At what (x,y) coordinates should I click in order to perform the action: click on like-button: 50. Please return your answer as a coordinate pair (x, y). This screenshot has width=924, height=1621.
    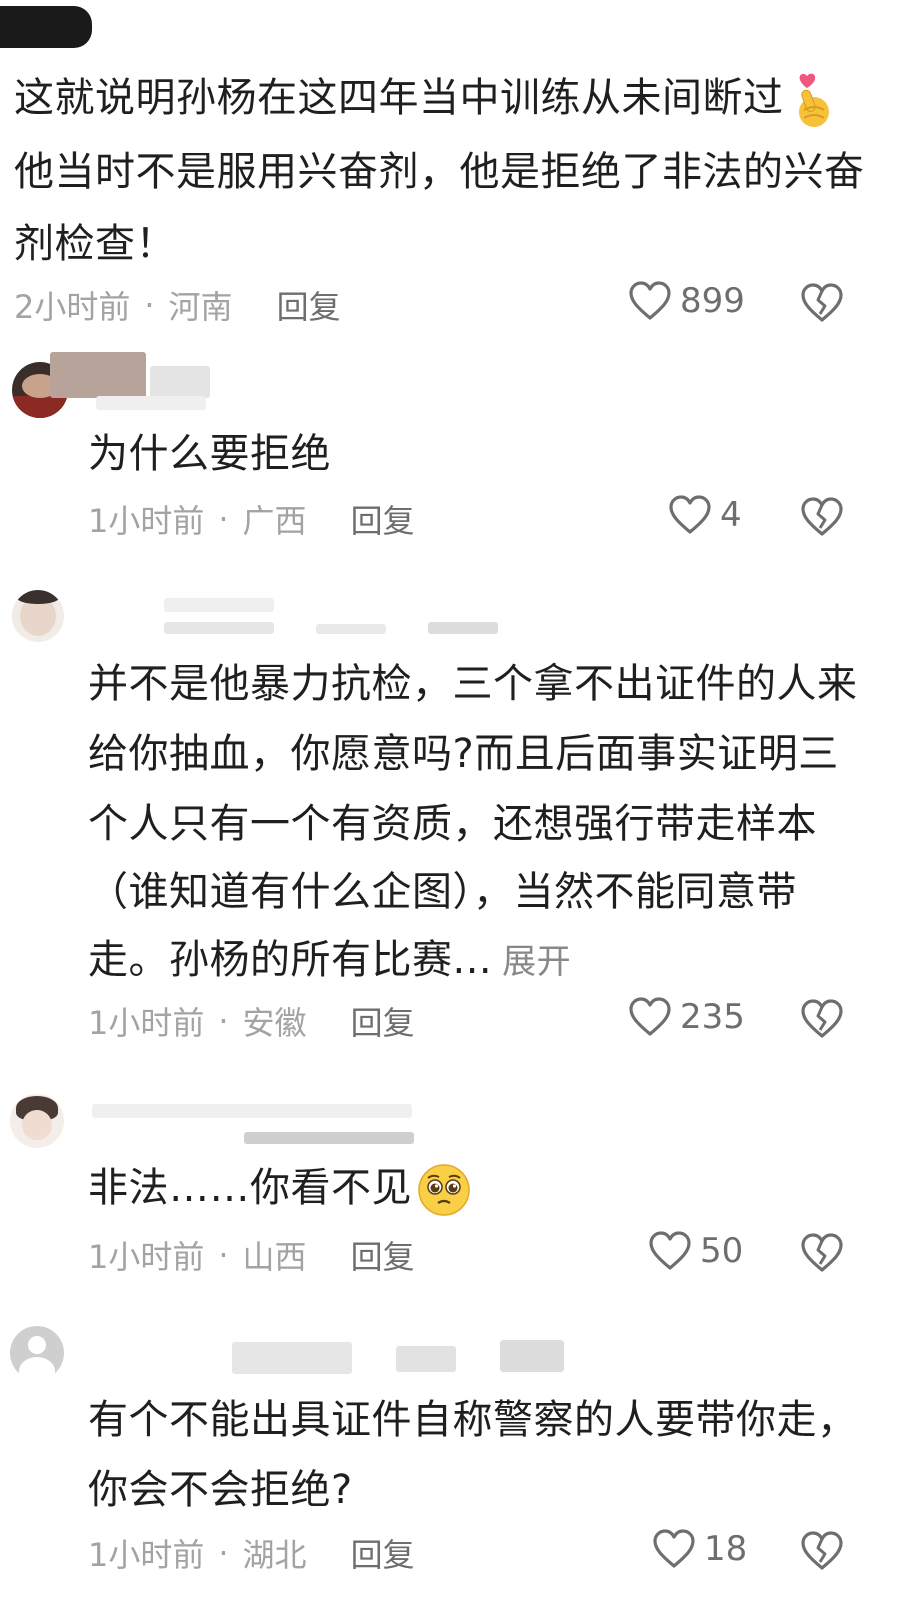
    Looking at the image, I should click on (695, 1251).